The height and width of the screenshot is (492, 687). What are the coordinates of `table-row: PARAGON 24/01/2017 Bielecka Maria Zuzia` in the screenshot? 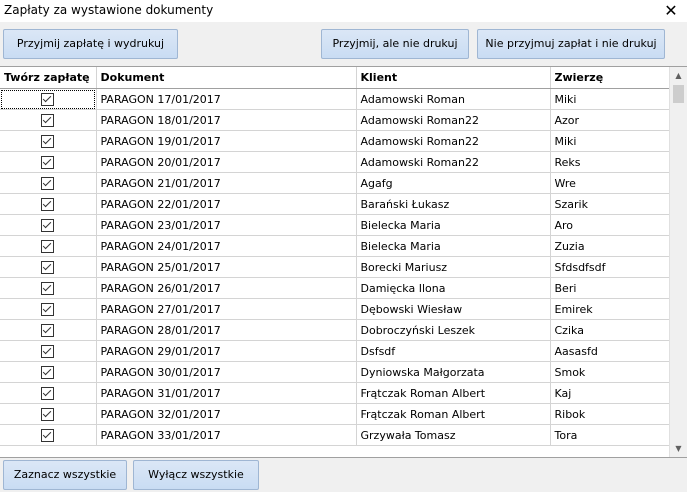 It's located at (335, 246).